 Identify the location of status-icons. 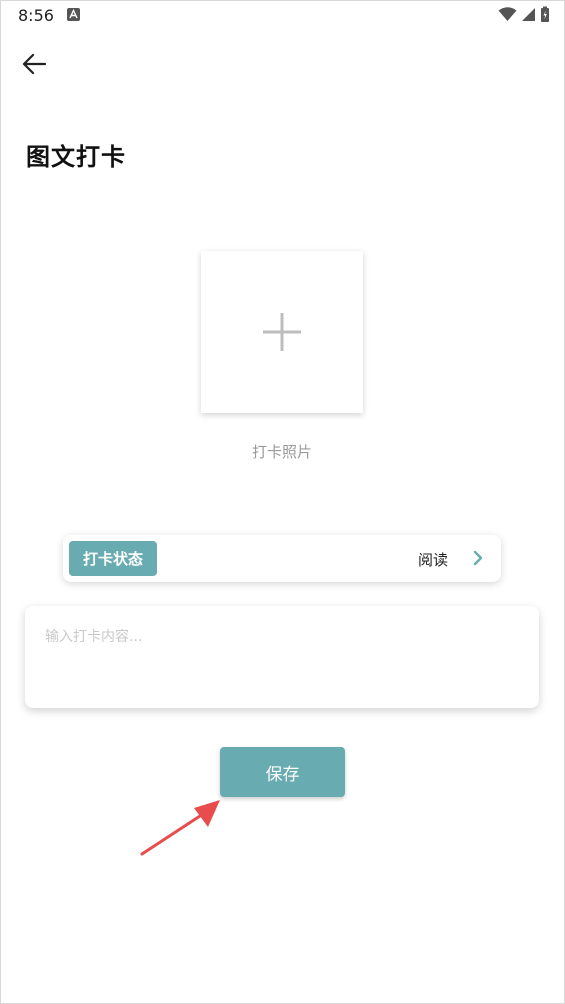
(524, 14).